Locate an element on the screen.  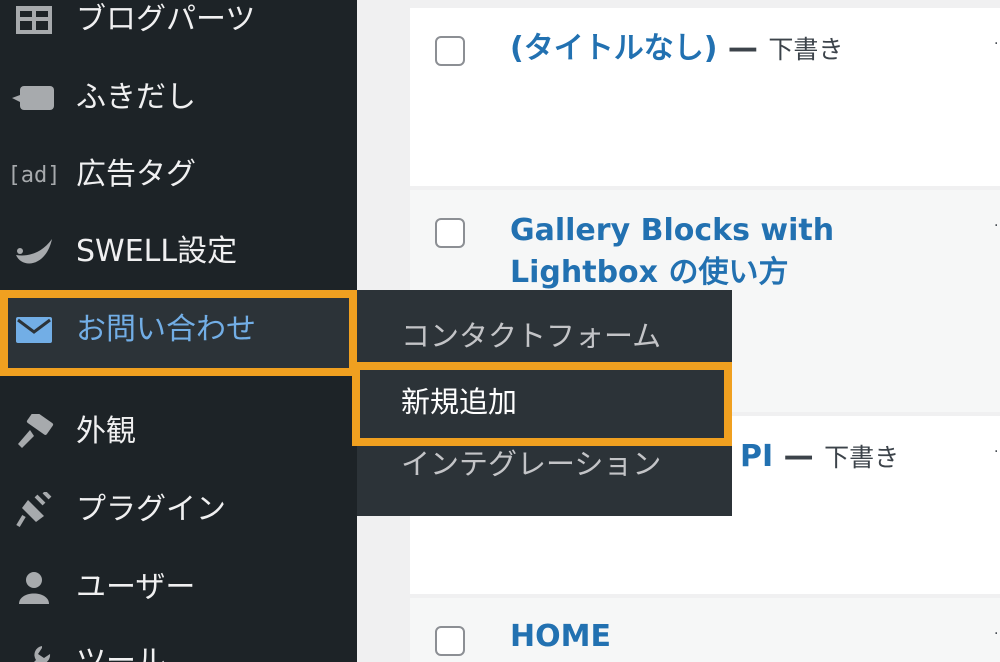
post-title-link: HOME is located at coordinates (560, 636).